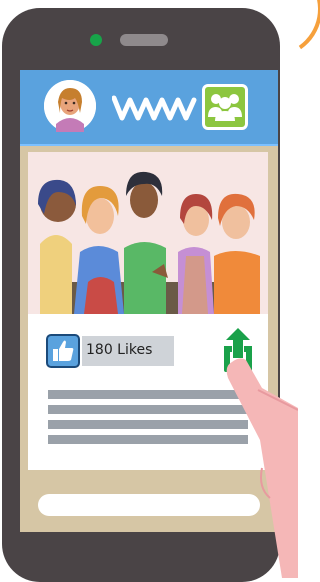 The width and height of the screenshot is (320, 582). I want to click on group-icon, so click(225, 107).